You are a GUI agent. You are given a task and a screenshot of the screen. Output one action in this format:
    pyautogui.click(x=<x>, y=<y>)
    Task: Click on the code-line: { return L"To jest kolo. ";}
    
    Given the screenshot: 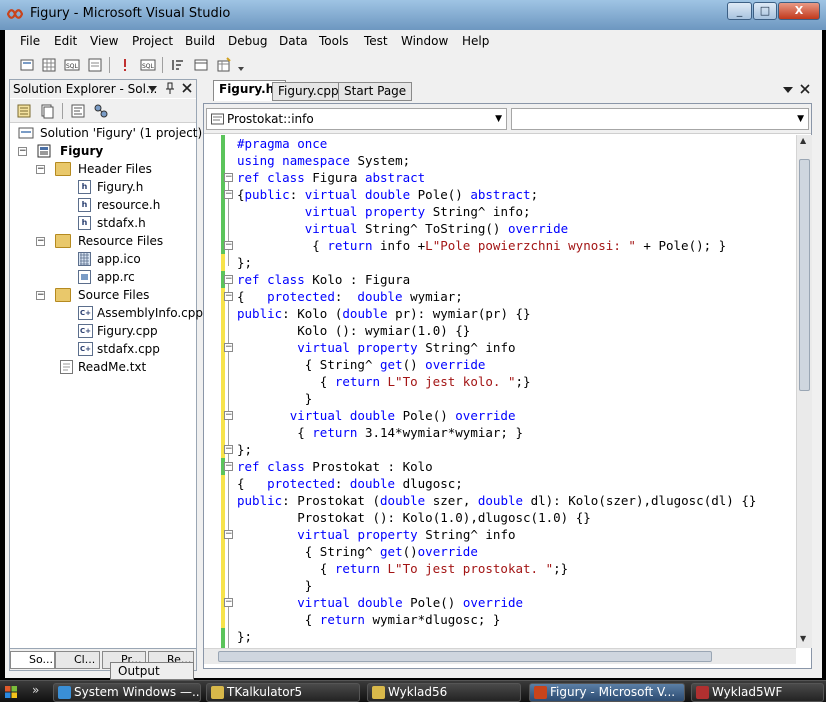 What is the action you would take?
    pyautogui.click(x=384, y=381)
    